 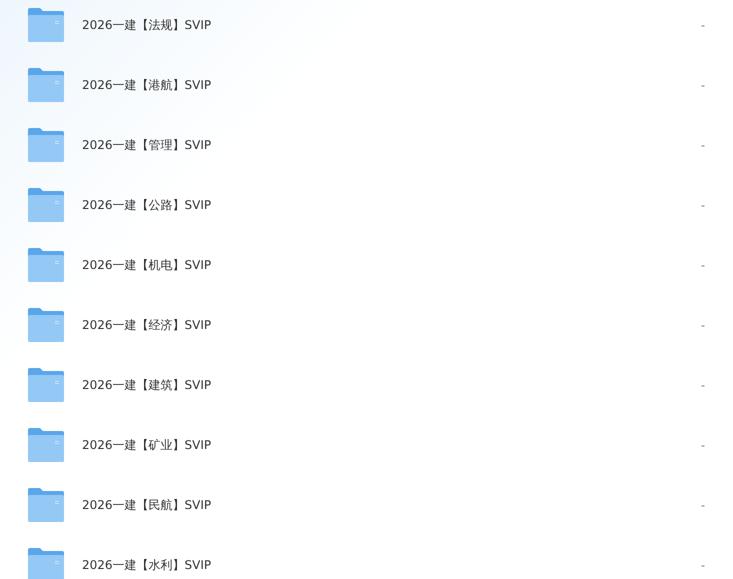 I want to click on folder-name: 2026一建【建筑】SVIP, so click(x=147, y=385).